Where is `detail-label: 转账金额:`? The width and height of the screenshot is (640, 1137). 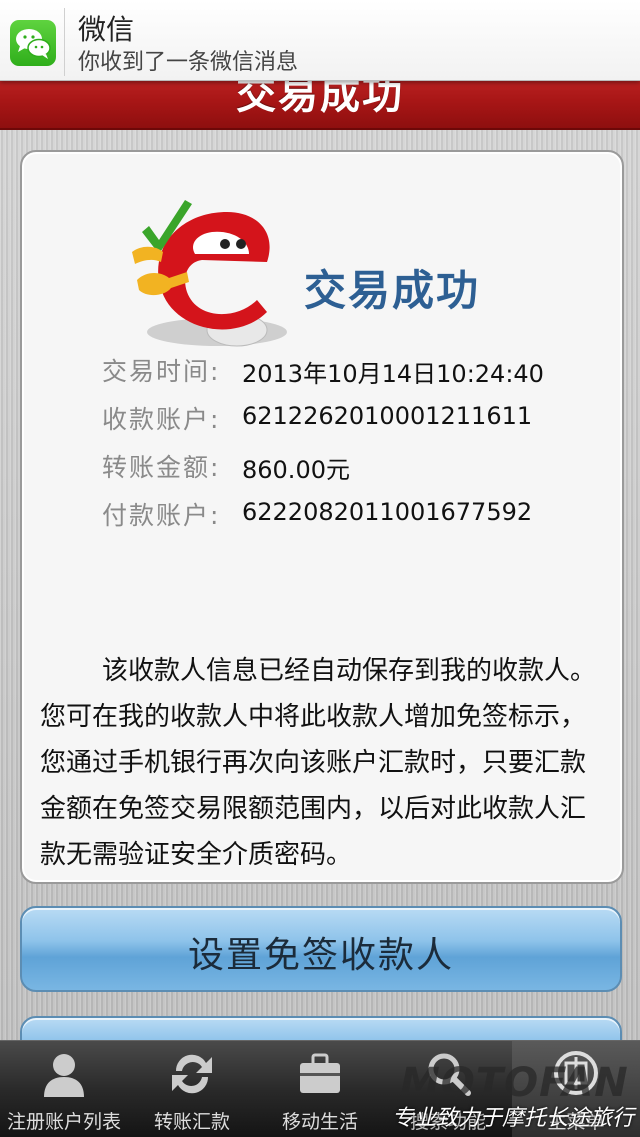
detail-label: 转账金额: is located at coordinates (161, 467).